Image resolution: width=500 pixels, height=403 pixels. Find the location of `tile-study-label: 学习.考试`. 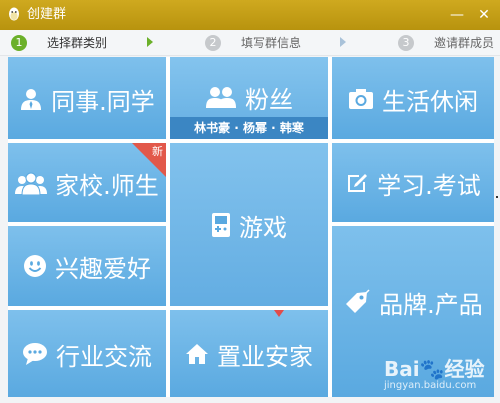

tile-study-label: 学习.考试 is located at coordinates (429, 185).